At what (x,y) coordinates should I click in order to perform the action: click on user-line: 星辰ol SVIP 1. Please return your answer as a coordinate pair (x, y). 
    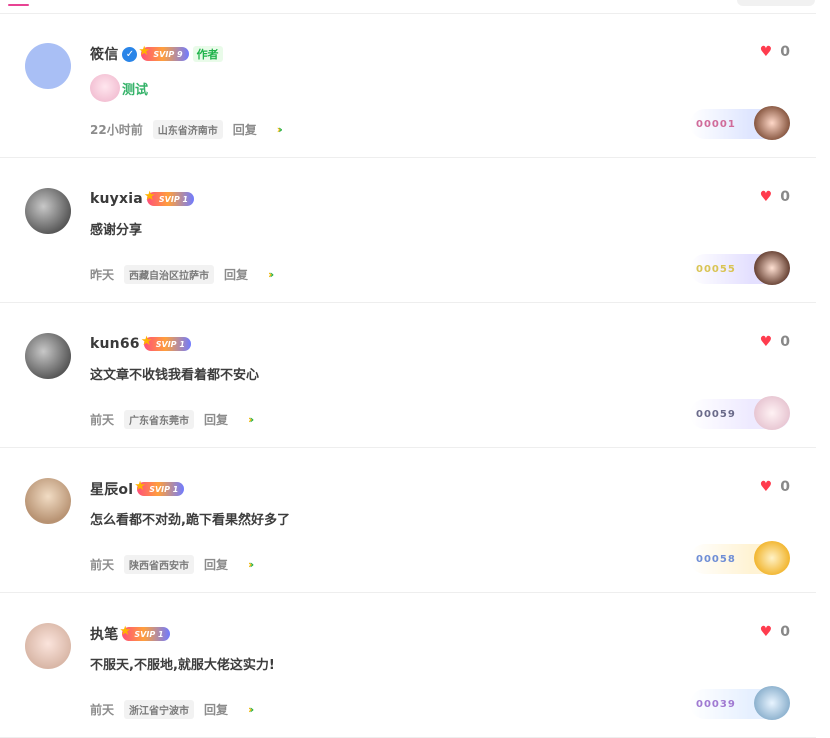
    Looking at the image, I should click on (137, 489).